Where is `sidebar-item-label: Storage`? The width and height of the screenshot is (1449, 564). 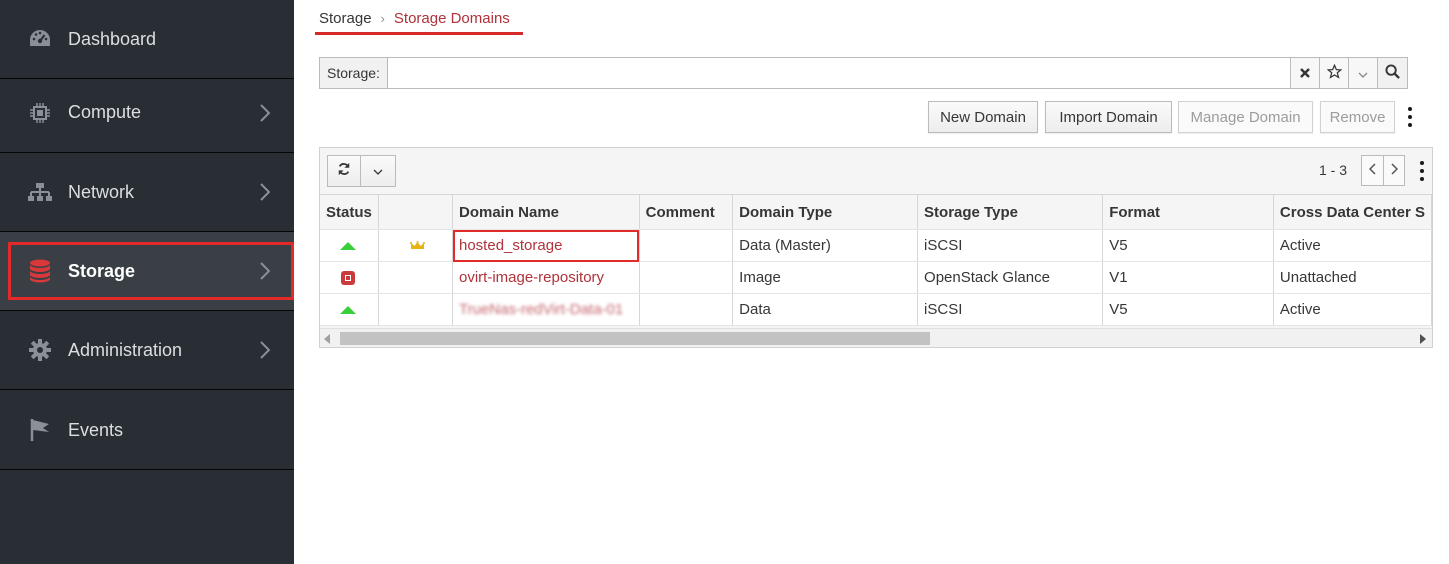
sidebar-item-label: Storage is located at coordinates (102, 270).